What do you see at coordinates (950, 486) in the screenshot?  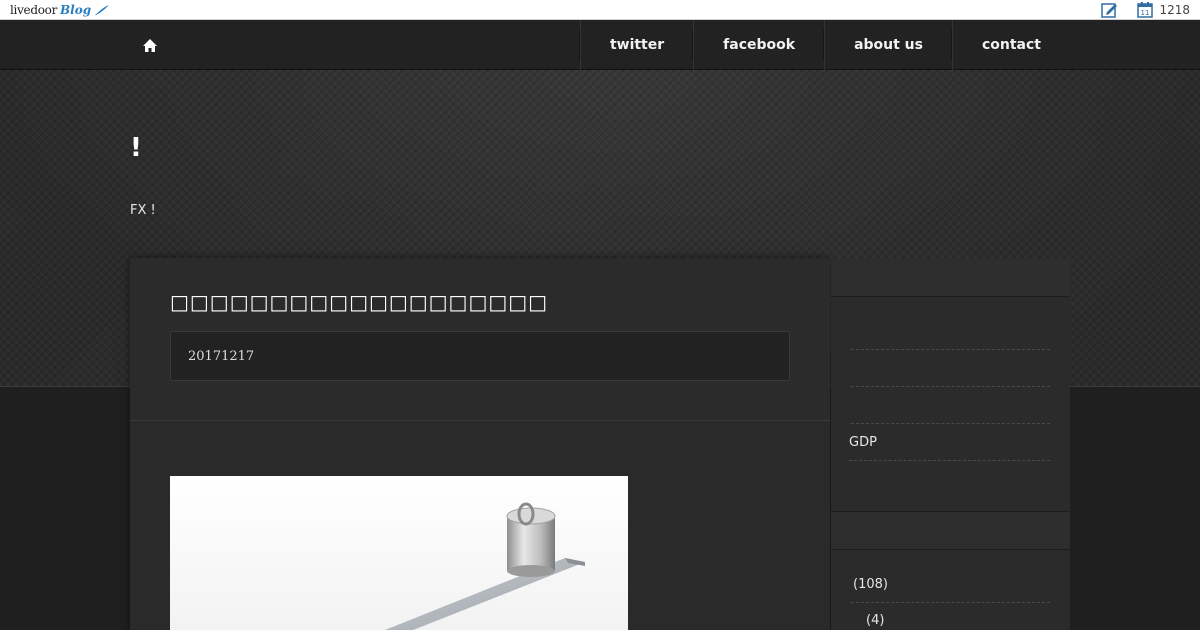 I see `sidebar-spacer` at bounding box center [950, 486].